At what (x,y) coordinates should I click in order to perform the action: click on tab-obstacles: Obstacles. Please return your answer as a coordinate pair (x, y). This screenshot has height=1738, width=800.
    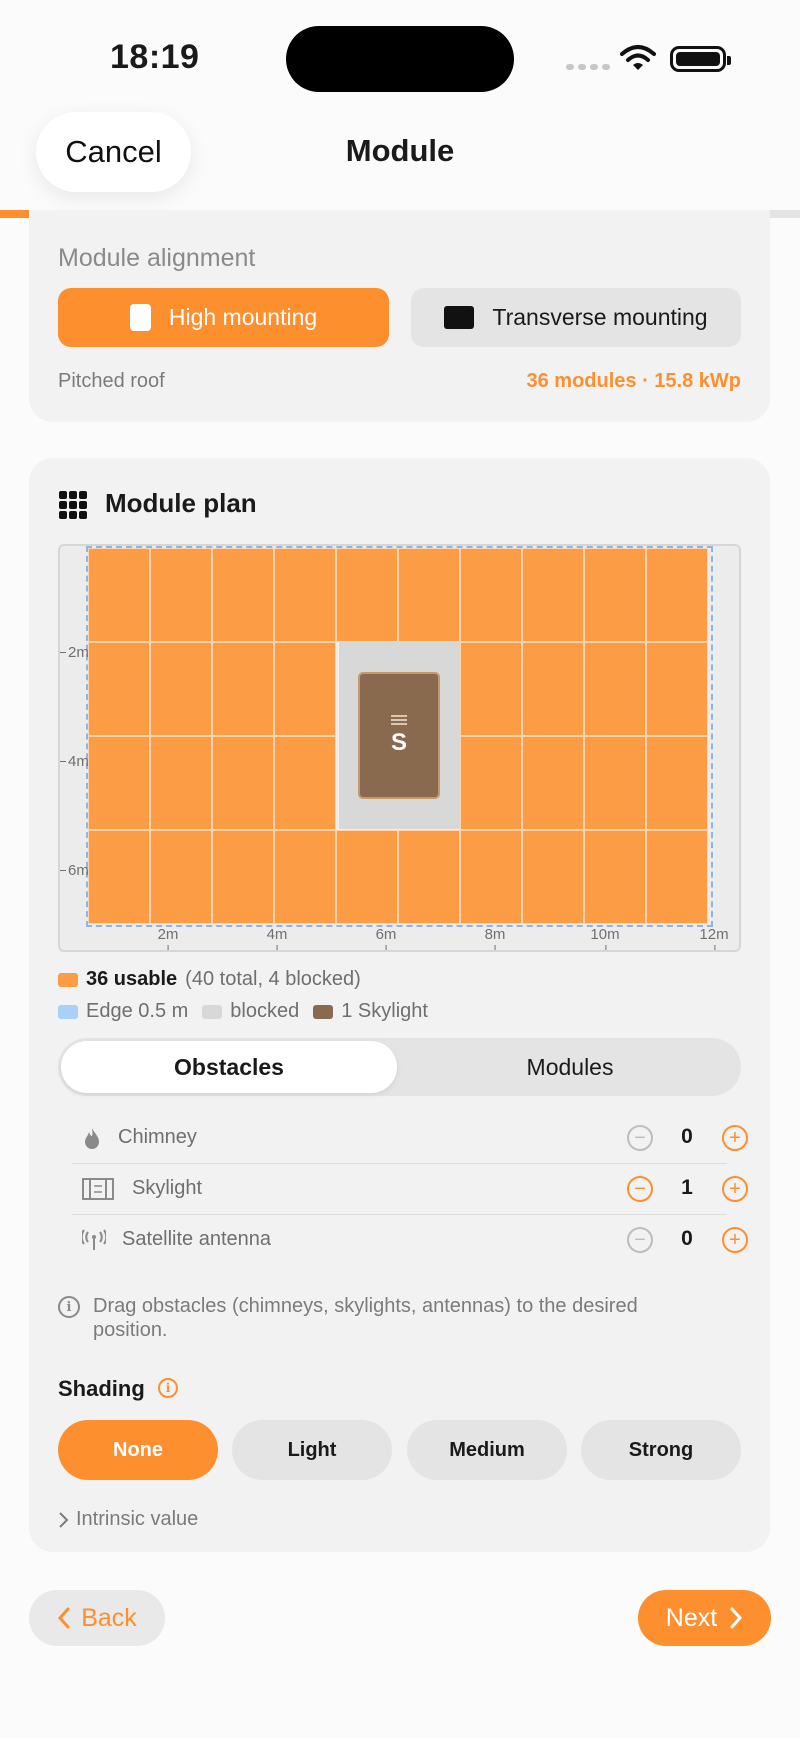
    Looking at the image, I should click on (229, 1067).